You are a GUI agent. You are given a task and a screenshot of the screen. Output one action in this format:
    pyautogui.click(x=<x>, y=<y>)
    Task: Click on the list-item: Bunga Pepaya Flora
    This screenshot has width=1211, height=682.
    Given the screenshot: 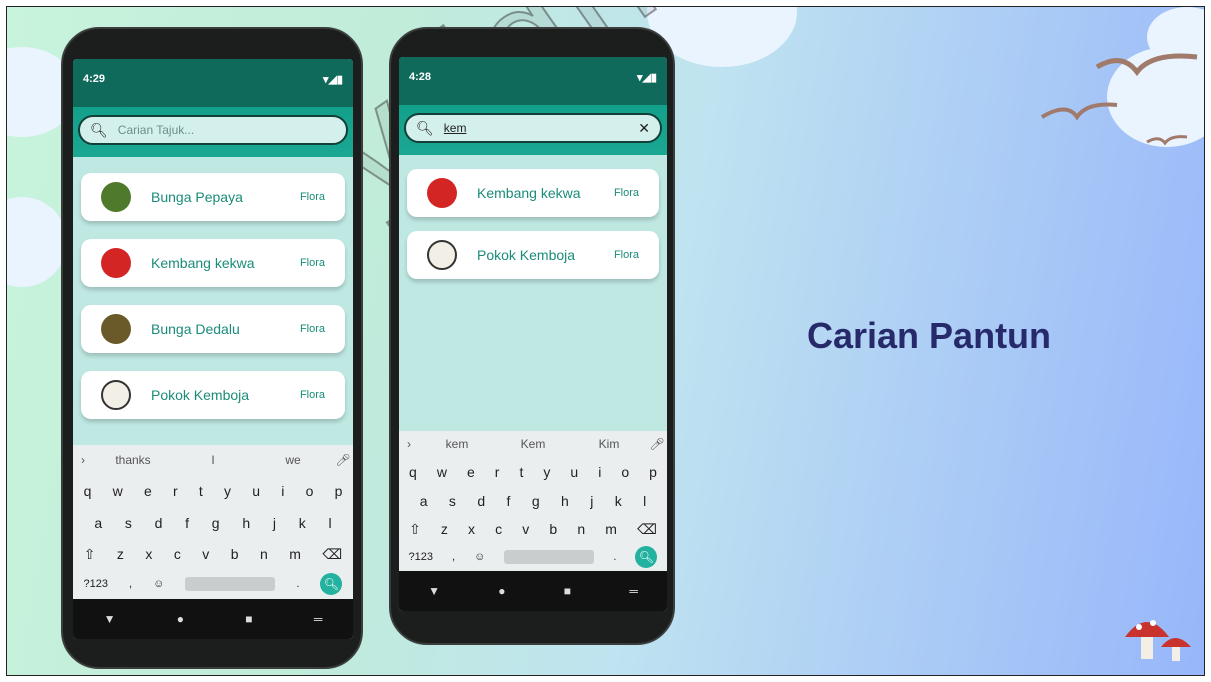 What is the action you would take?
    pyautogui.click(x=213, y=197)
    